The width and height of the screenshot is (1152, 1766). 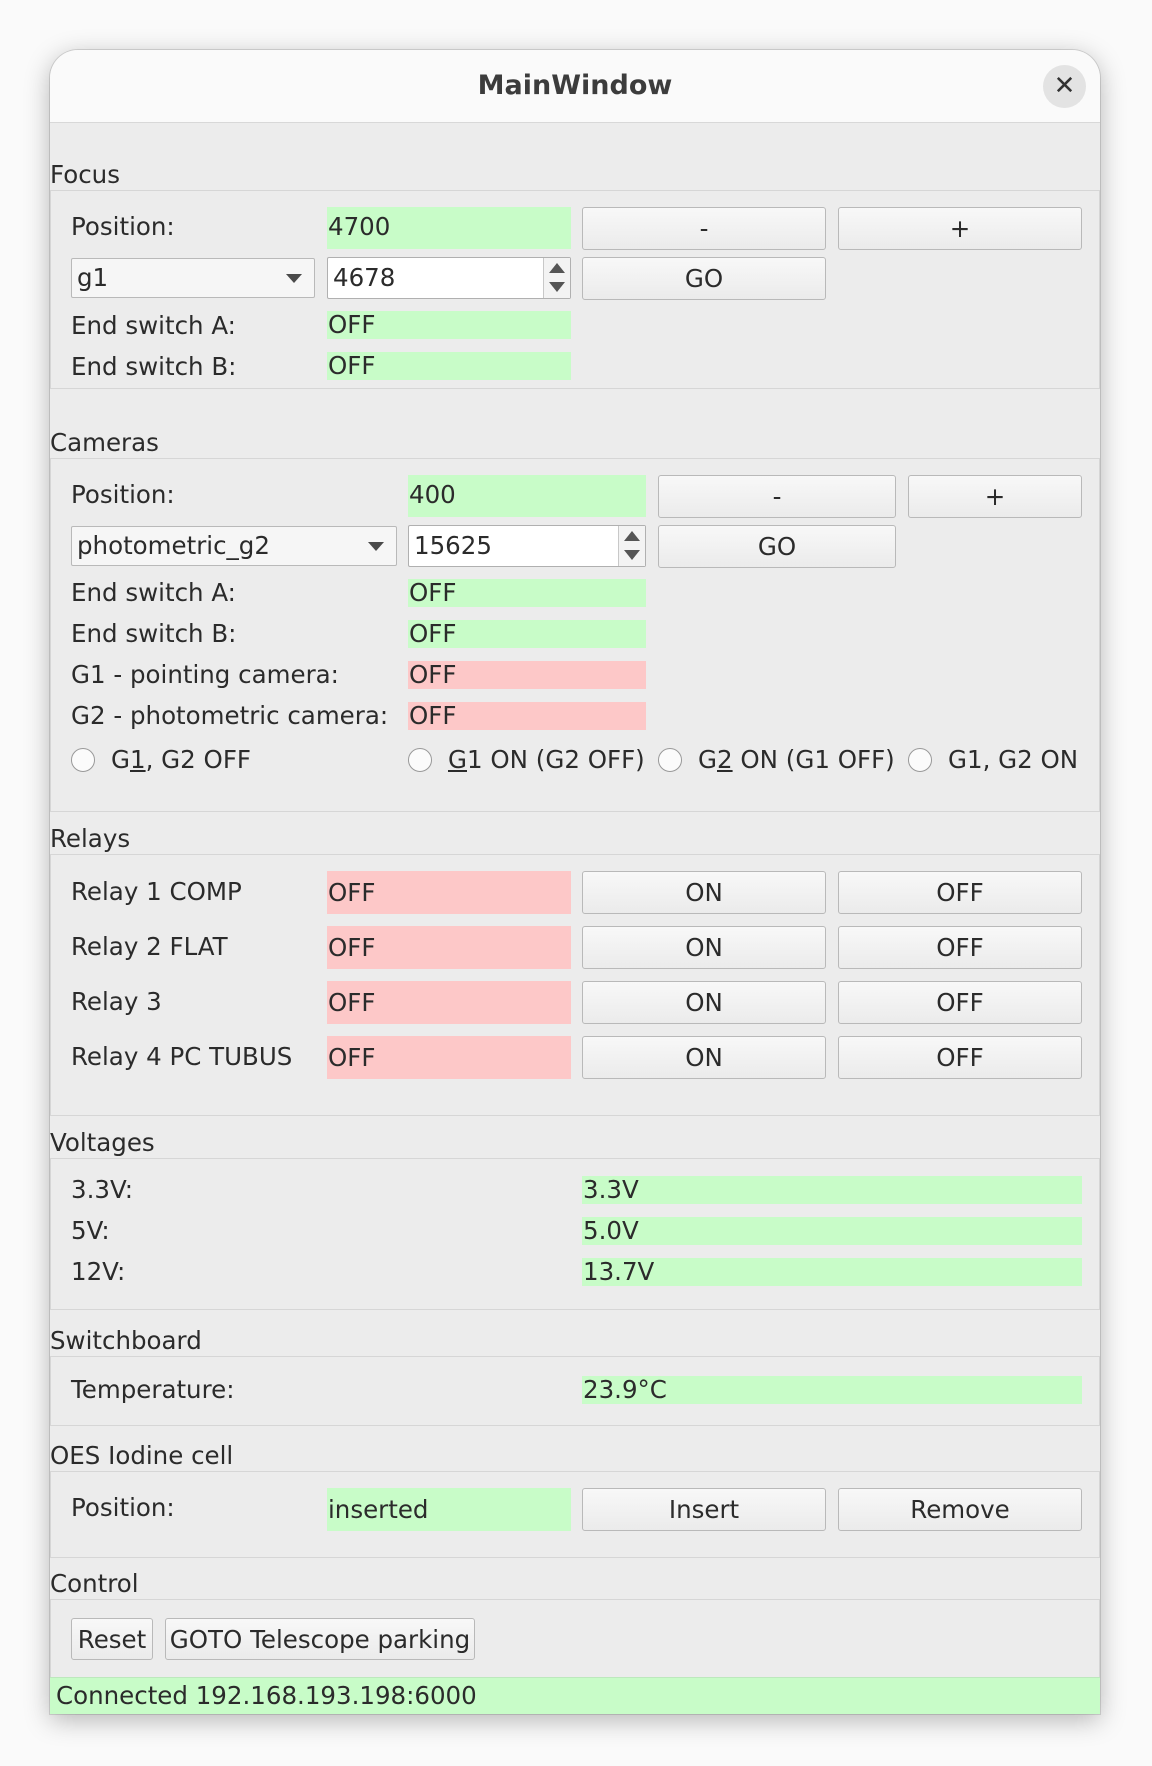 I want to click on goto-telescope-parking-button: GOTO Telescope parking, so click(x=320, y=1639).